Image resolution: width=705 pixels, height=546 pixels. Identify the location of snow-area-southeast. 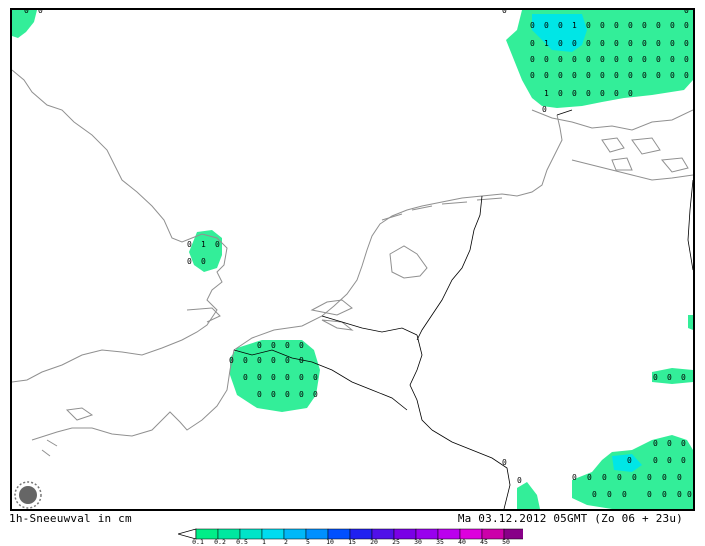
(632, 472).